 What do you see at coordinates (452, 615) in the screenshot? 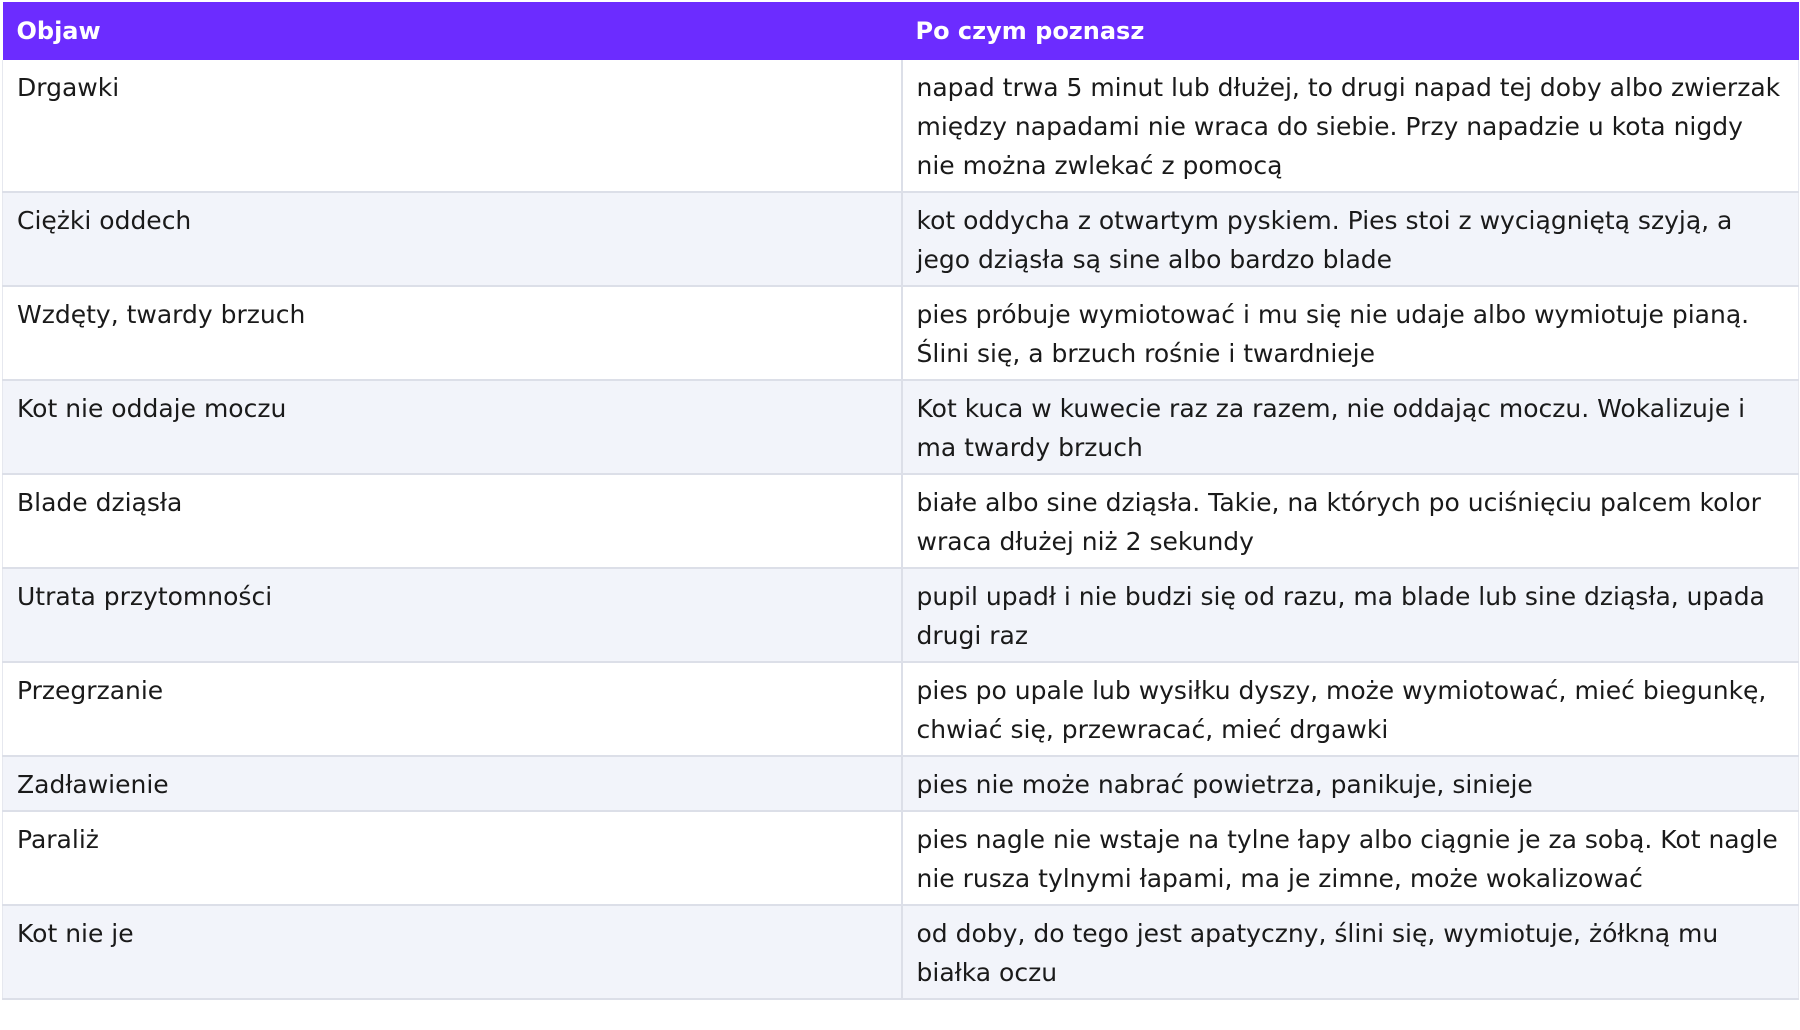
I see `symptom-cell: Utrata przytomności` at bounding box center [452, 615].